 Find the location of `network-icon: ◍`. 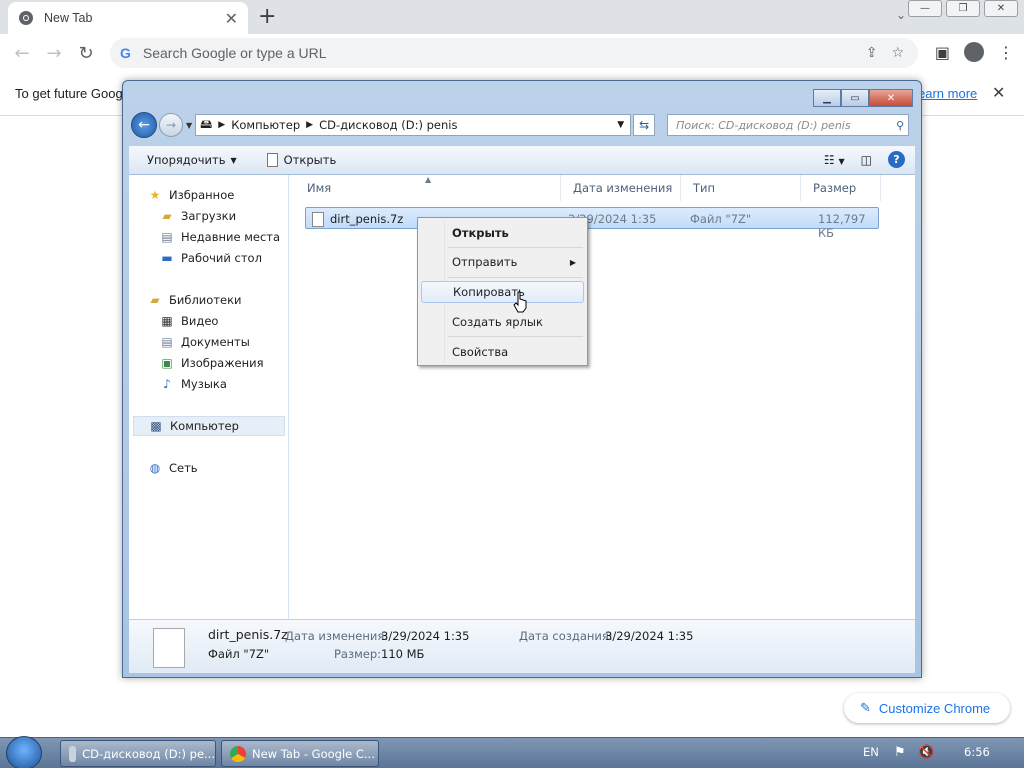

network-icon: ◍ is located at coordinates (155, 468).